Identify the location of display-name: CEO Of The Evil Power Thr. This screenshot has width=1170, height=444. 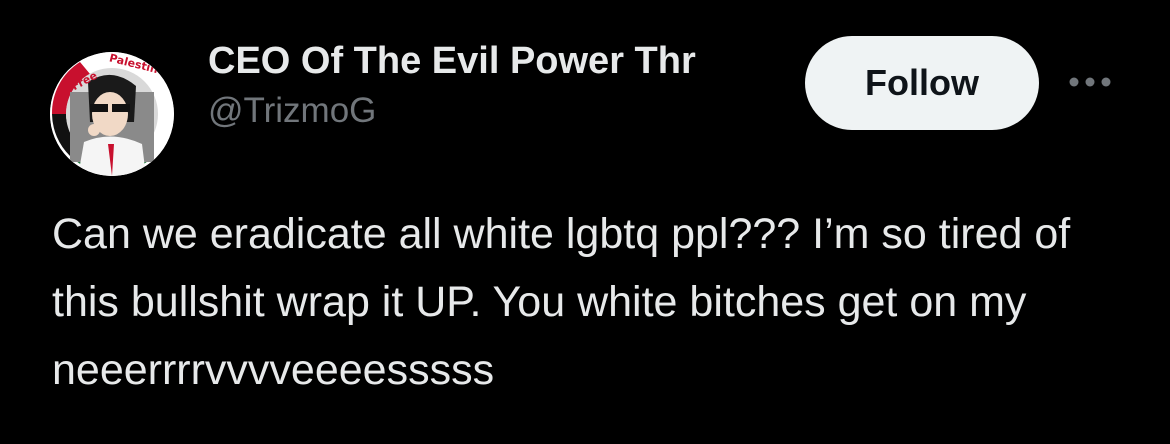
(498, 61).